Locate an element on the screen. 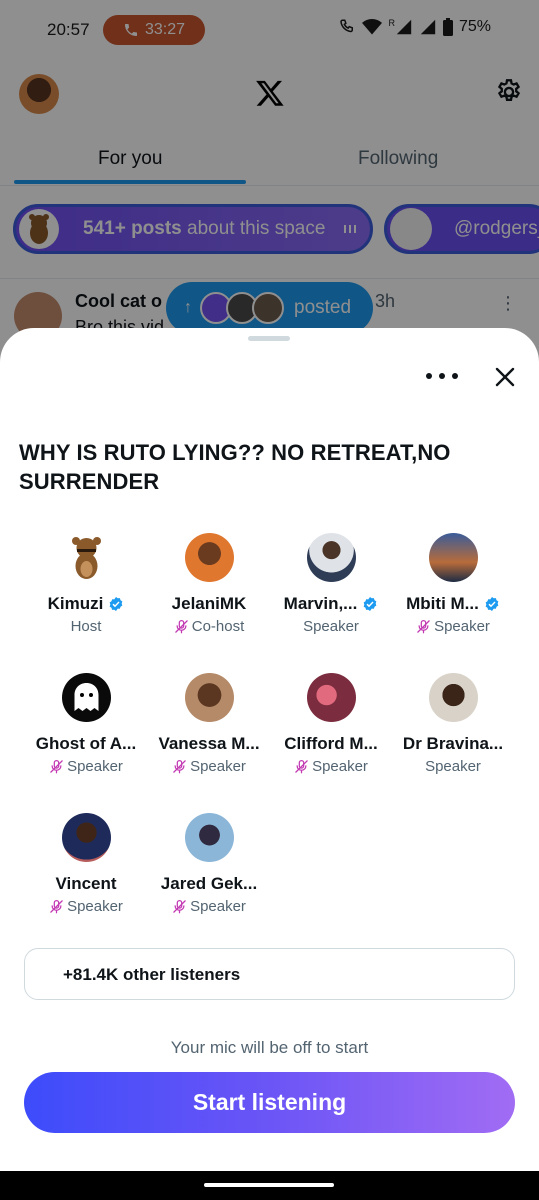  tab-for-you: For you is located at coordinates (130, 159).